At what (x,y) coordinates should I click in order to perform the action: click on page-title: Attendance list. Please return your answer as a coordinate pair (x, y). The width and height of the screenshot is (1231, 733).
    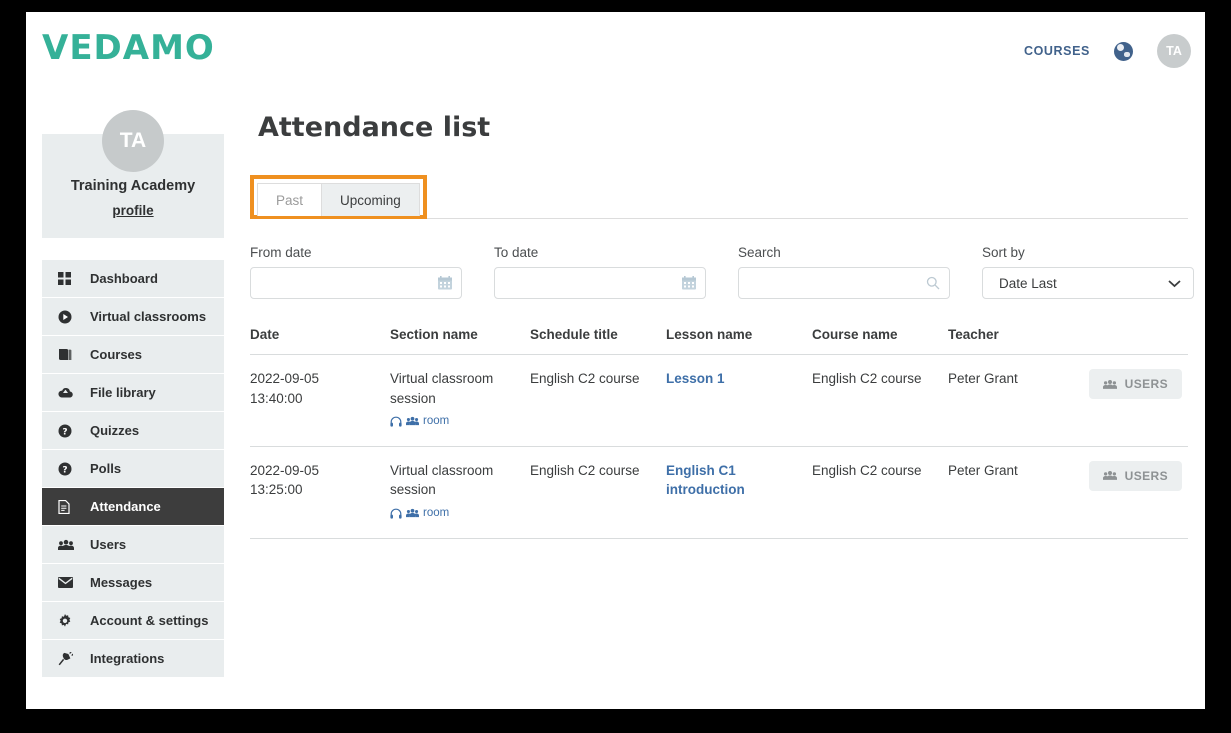
    Looking at the image, I should click on (374, 127).